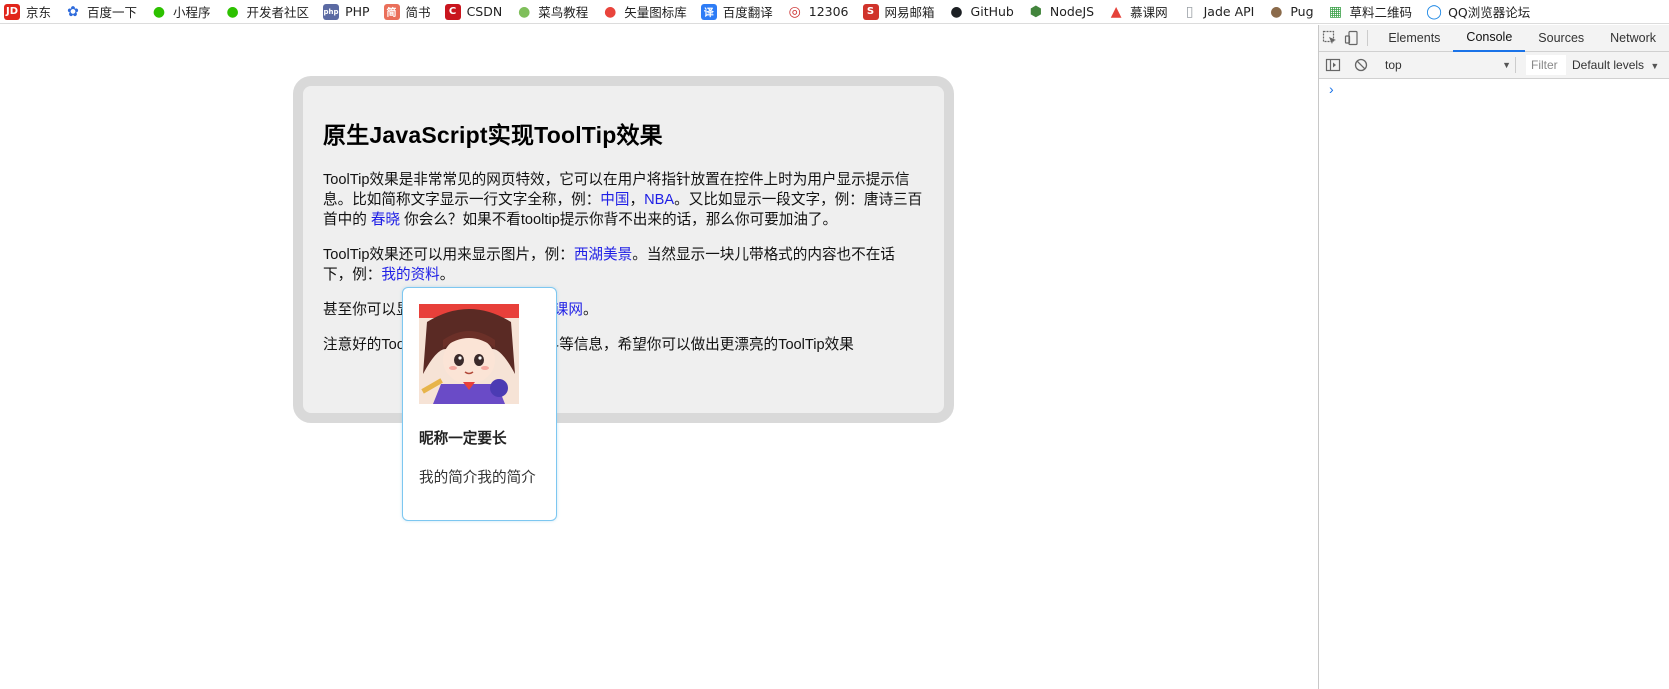  What do you see at coordinates (708, 11) in the screenshot?
I see `translate-icon: 译` at bounding box center [708, 11].